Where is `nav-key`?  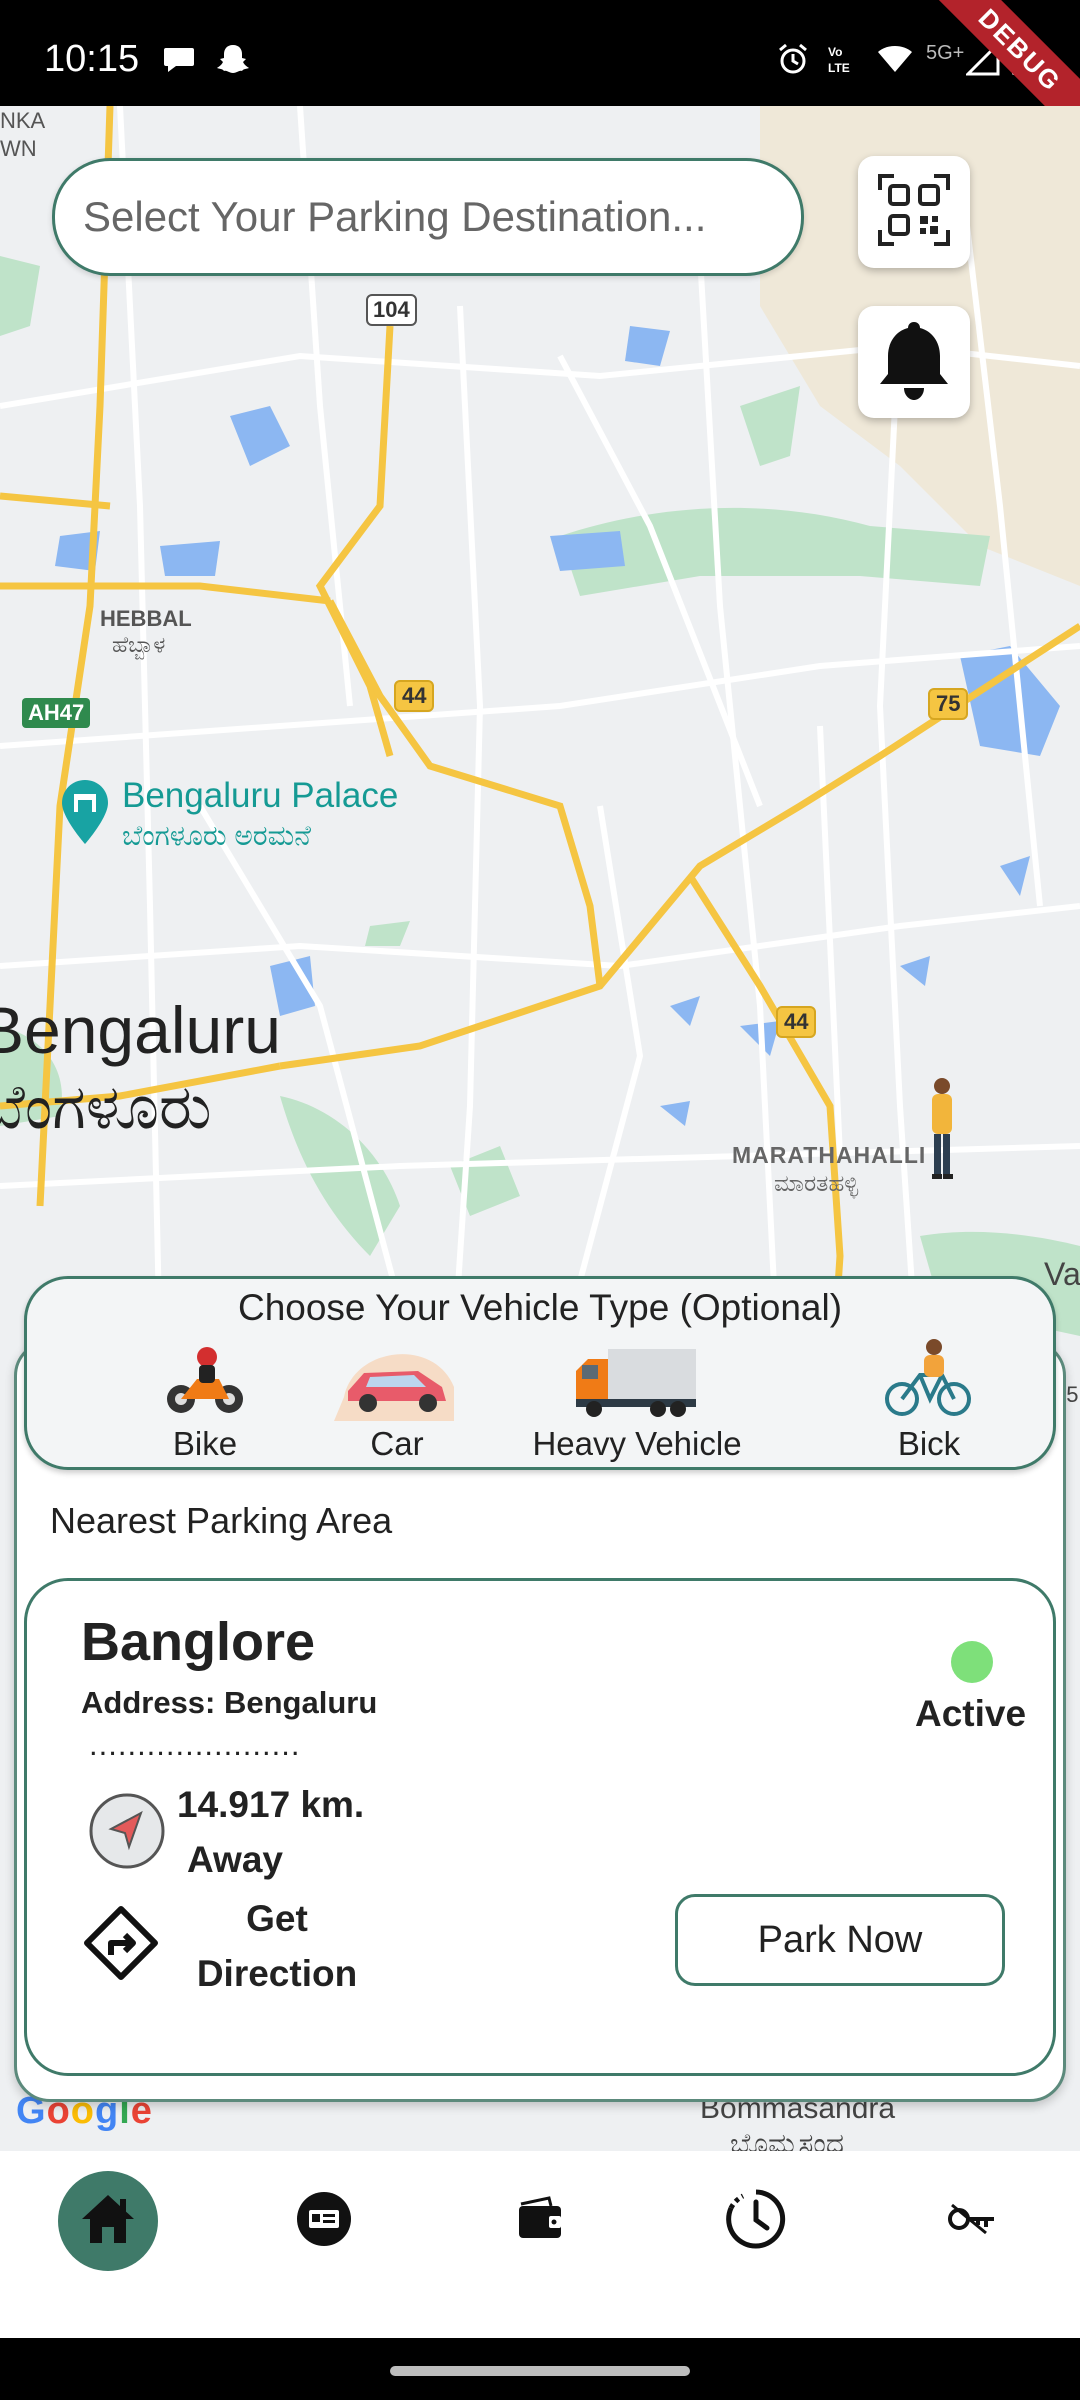 nav-key is located at coordinates (972, 2221).